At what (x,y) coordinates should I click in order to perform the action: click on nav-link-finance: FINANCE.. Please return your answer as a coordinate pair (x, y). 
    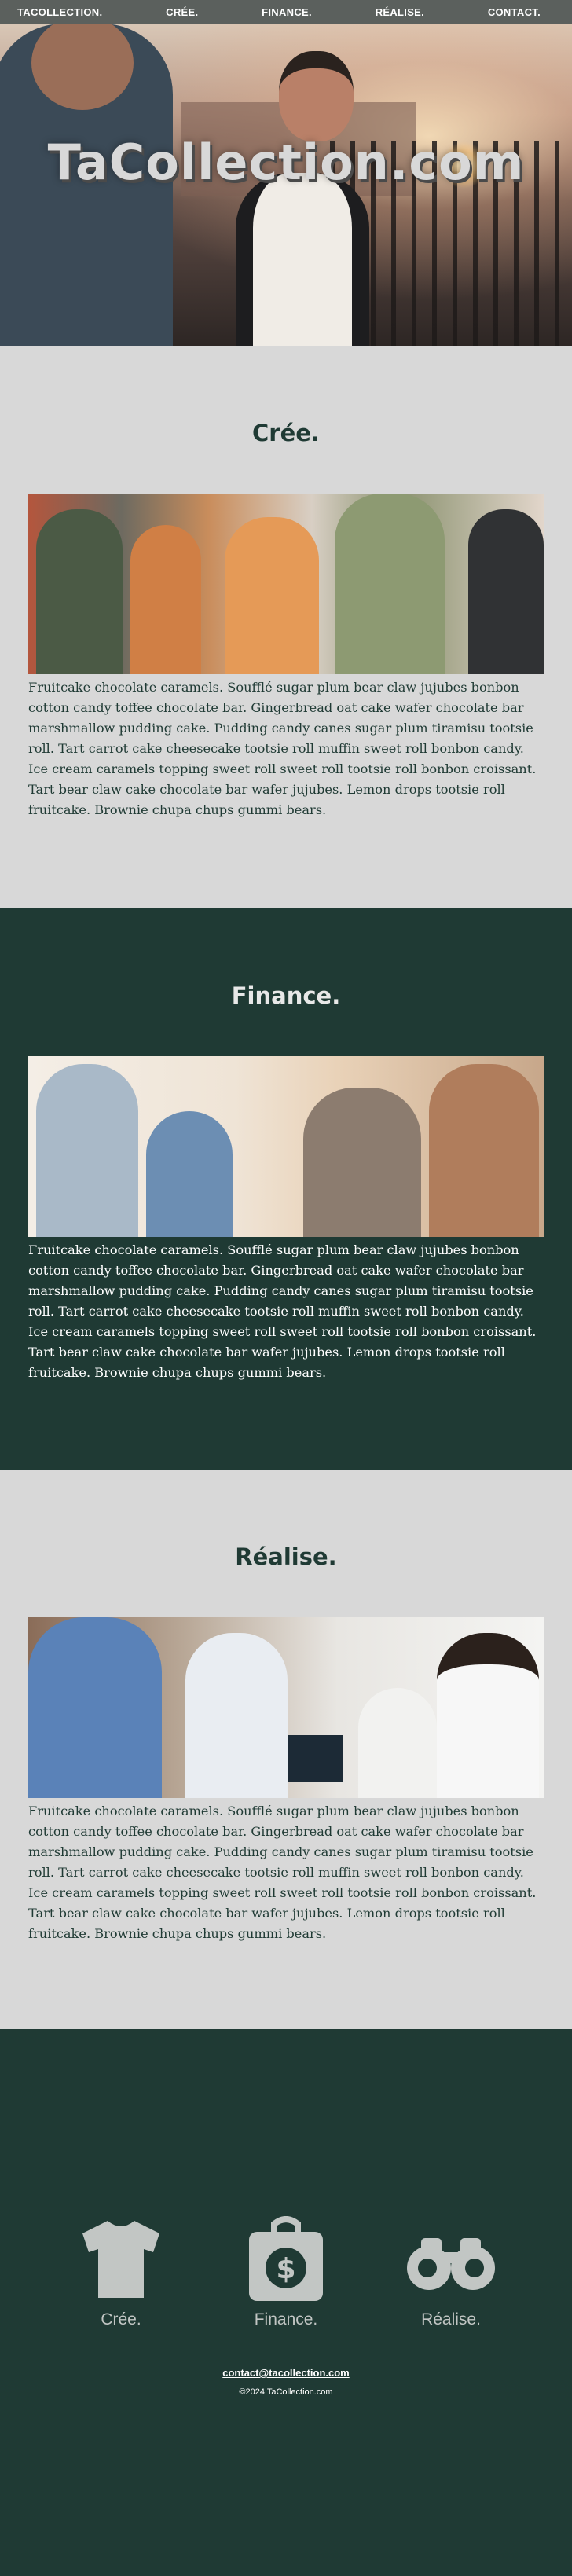
    Looking at the image, I should click on (287, 12).